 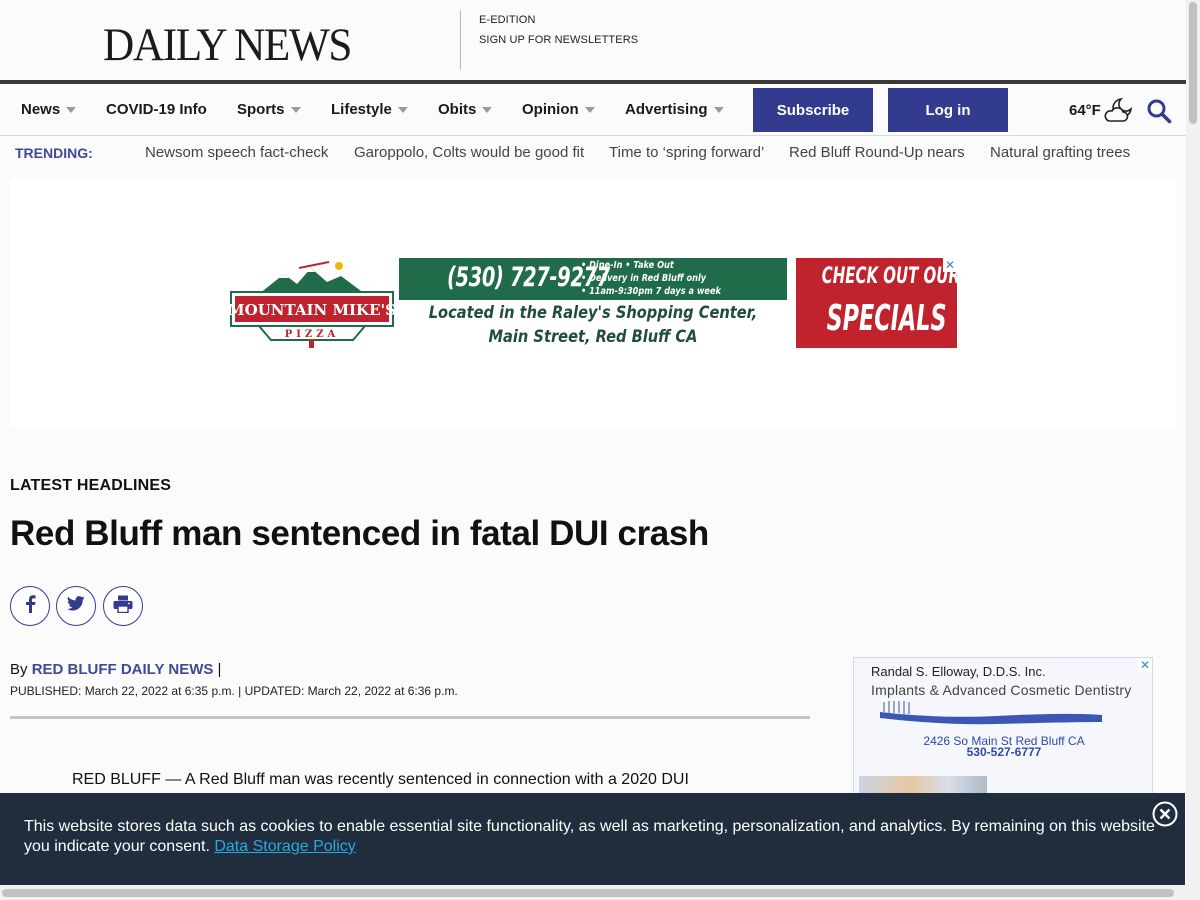 What do you see at coordinates (469, 152) in the screenshot?
I see `trending-item: Garoppolo, Colts would be good fit` at bounding box center [469, 152].